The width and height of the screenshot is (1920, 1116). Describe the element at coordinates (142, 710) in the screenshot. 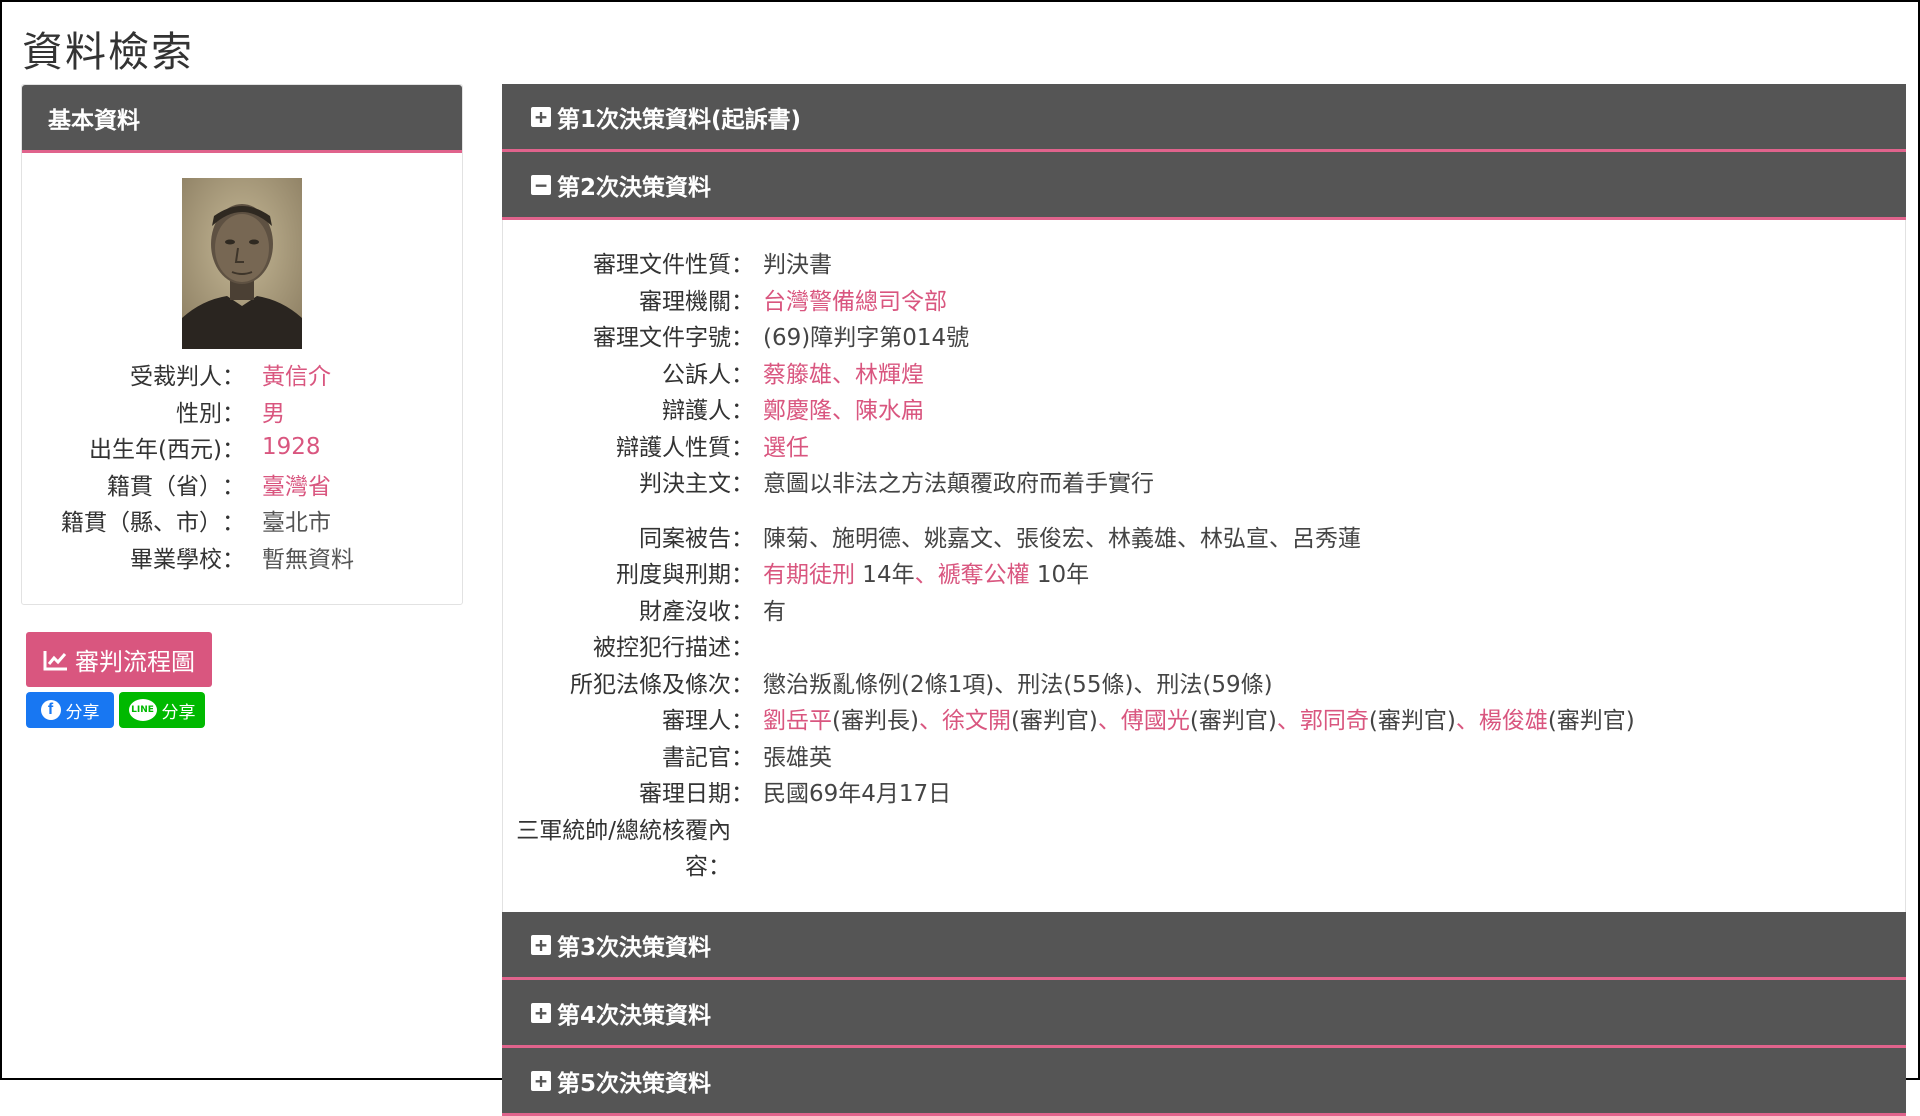

I see `line-icon: LINE` at that location.